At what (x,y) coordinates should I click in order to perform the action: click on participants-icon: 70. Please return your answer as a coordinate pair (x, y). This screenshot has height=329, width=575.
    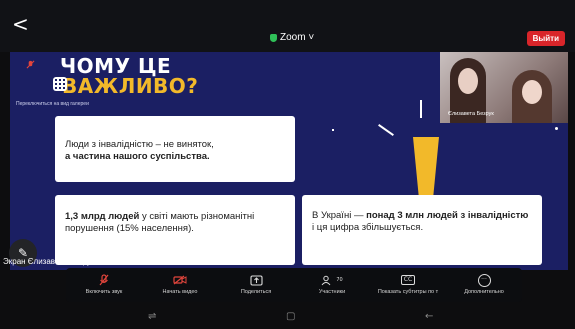
    Looking at the image, I should click on (332, 280).